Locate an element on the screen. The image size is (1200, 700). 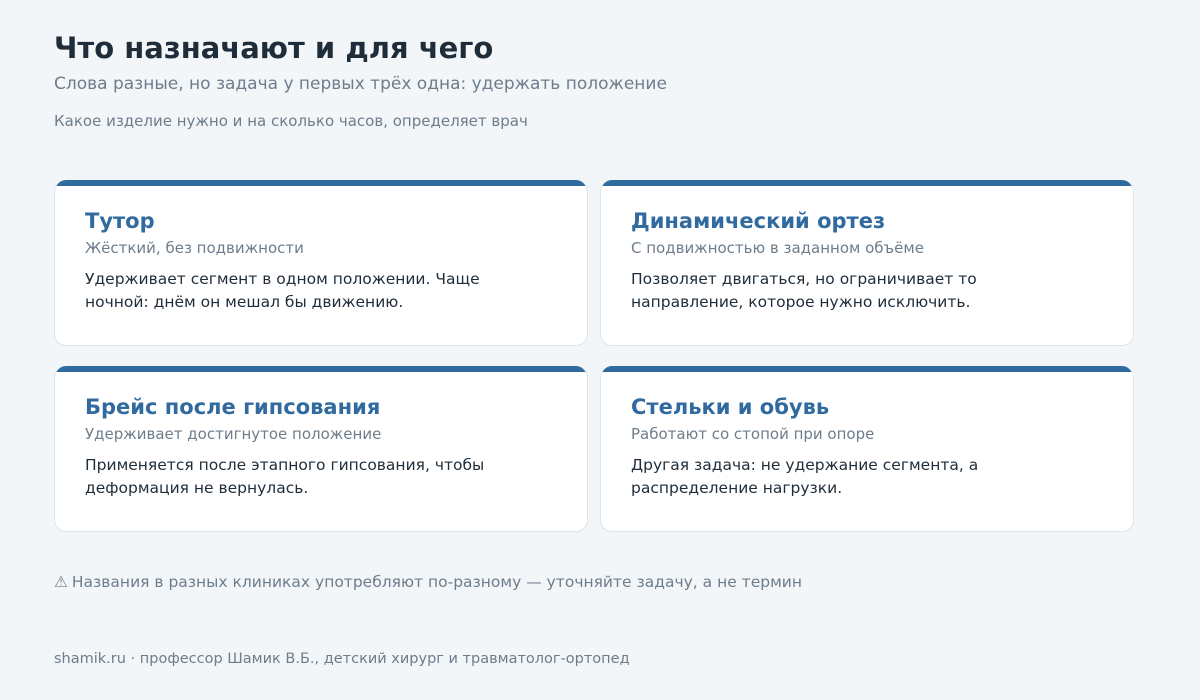
card-title: Стельки и обувь is located at coordinates (730, 407).